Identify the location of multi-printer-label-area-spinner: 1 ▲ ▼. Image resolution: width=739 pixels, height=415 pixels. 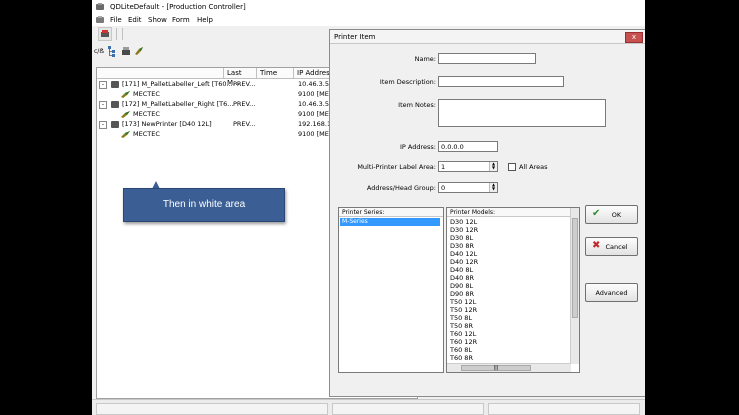
(468, 166).